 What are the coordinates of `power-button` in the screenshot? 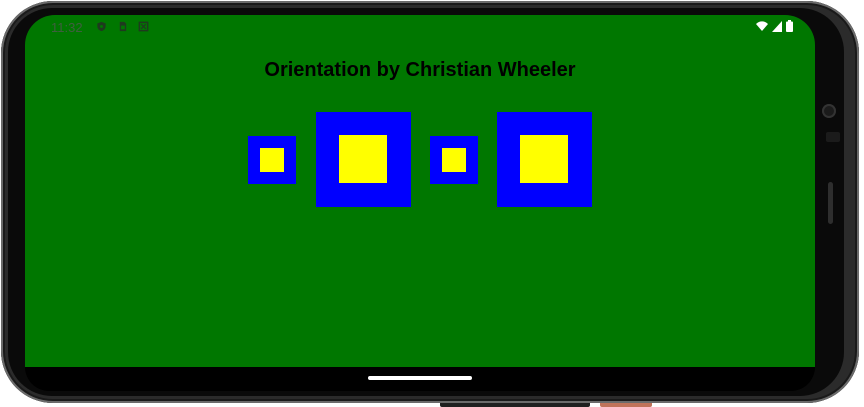 It's located at (626, 405).